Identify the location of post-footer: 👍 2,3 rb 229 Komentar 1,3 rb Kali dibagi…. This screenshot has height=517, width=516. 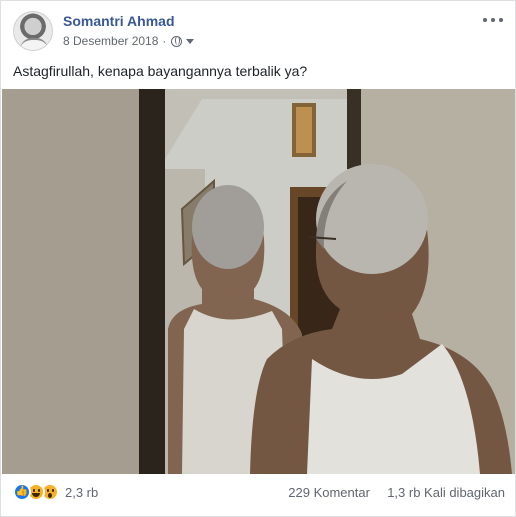
(259, 494).